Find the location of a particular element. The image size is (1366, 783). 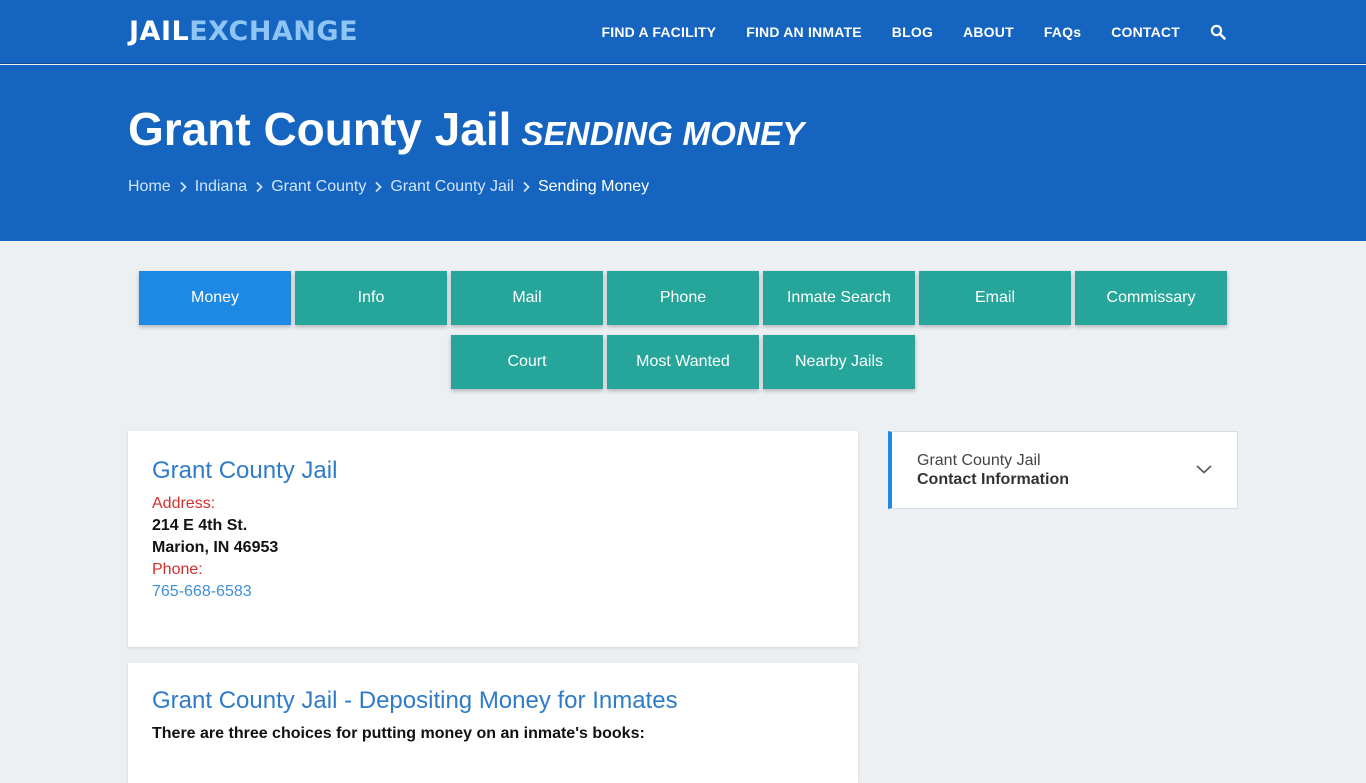

breadcrumb-current: Sending Money is located at coordinates (593, 186).